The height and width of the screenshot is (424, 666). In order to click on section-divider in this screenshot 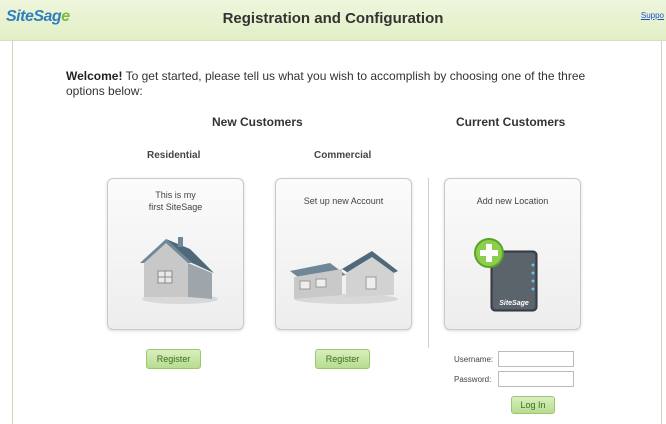, I will do `click(428, 263)`.